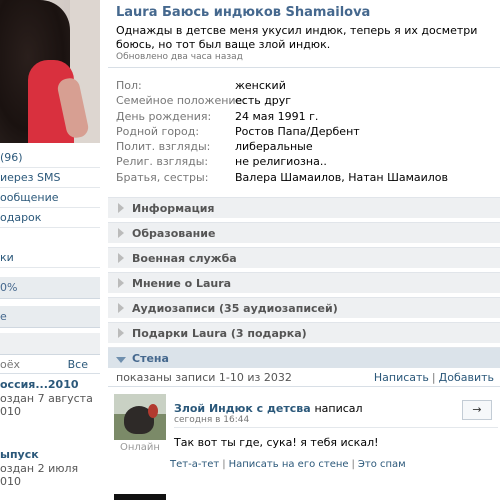 The image size is (500, 500). I want to click on friends-link: (96), so click(50, 158).